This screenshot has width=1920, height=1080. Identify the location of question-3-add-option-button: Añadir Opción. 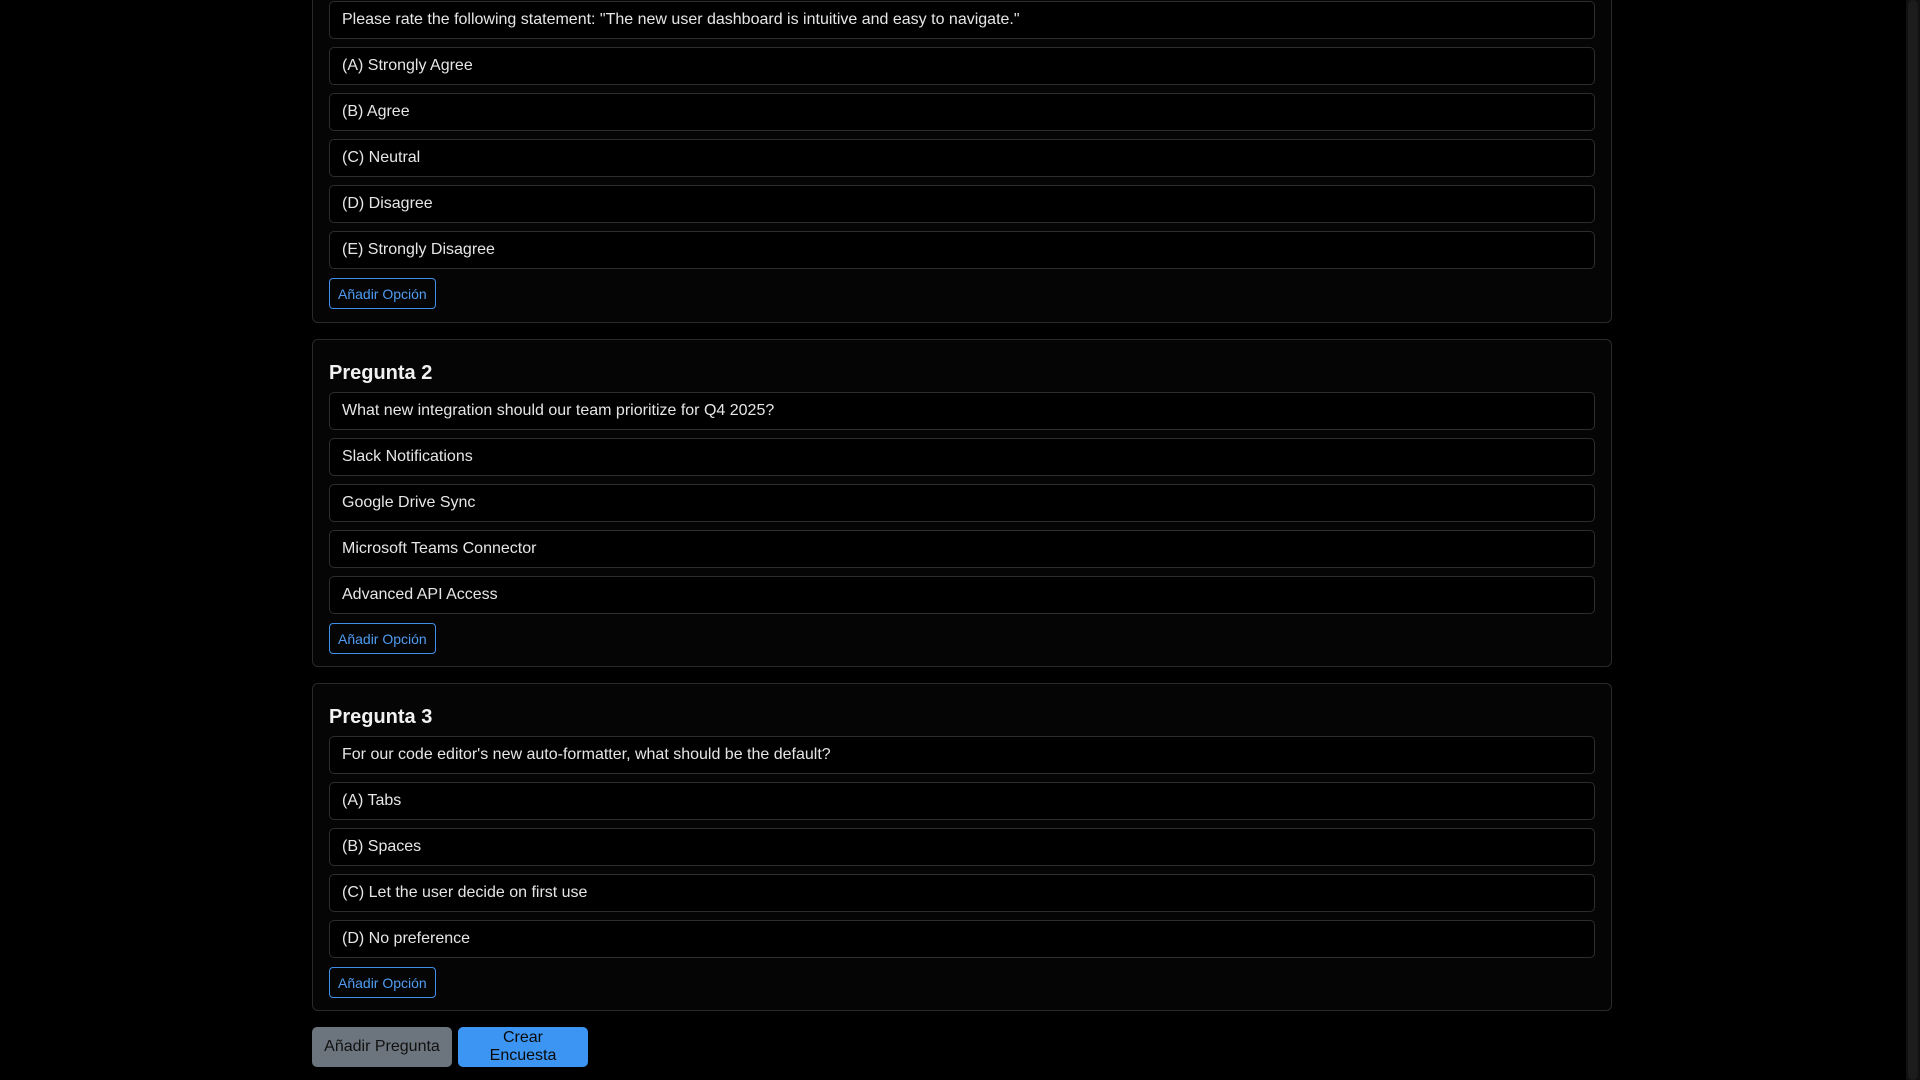
(382, 982).